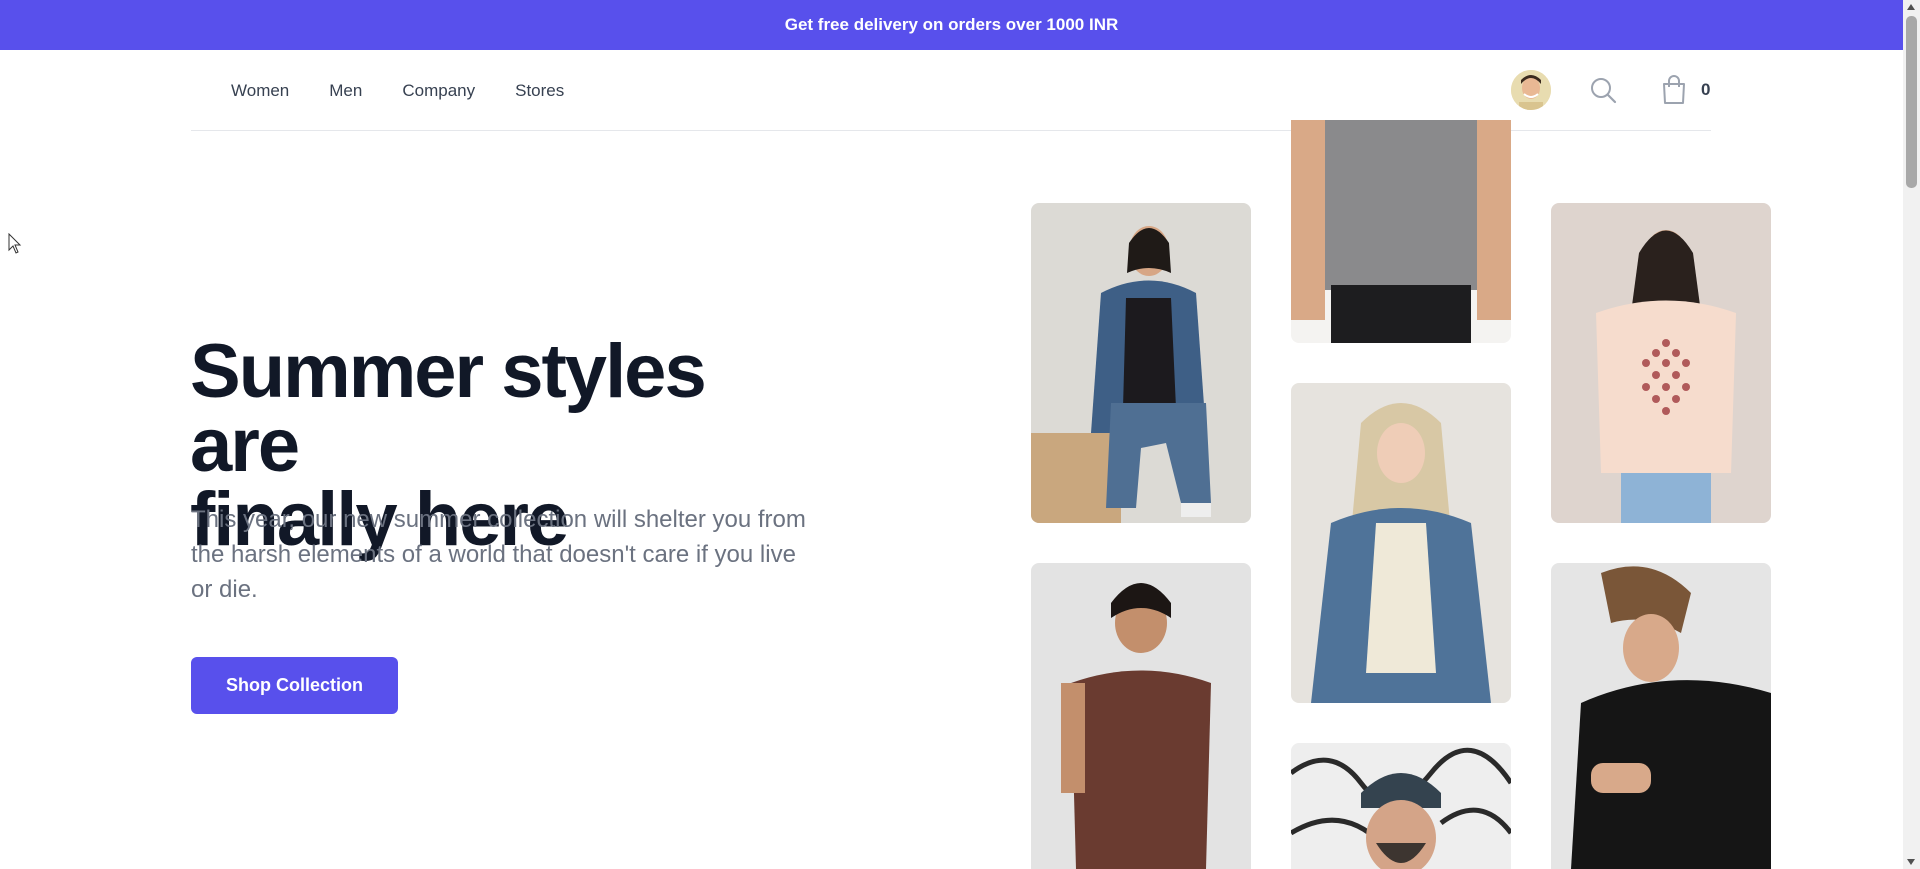  I want to click on nav-link-men: Men, so click(345, 91).